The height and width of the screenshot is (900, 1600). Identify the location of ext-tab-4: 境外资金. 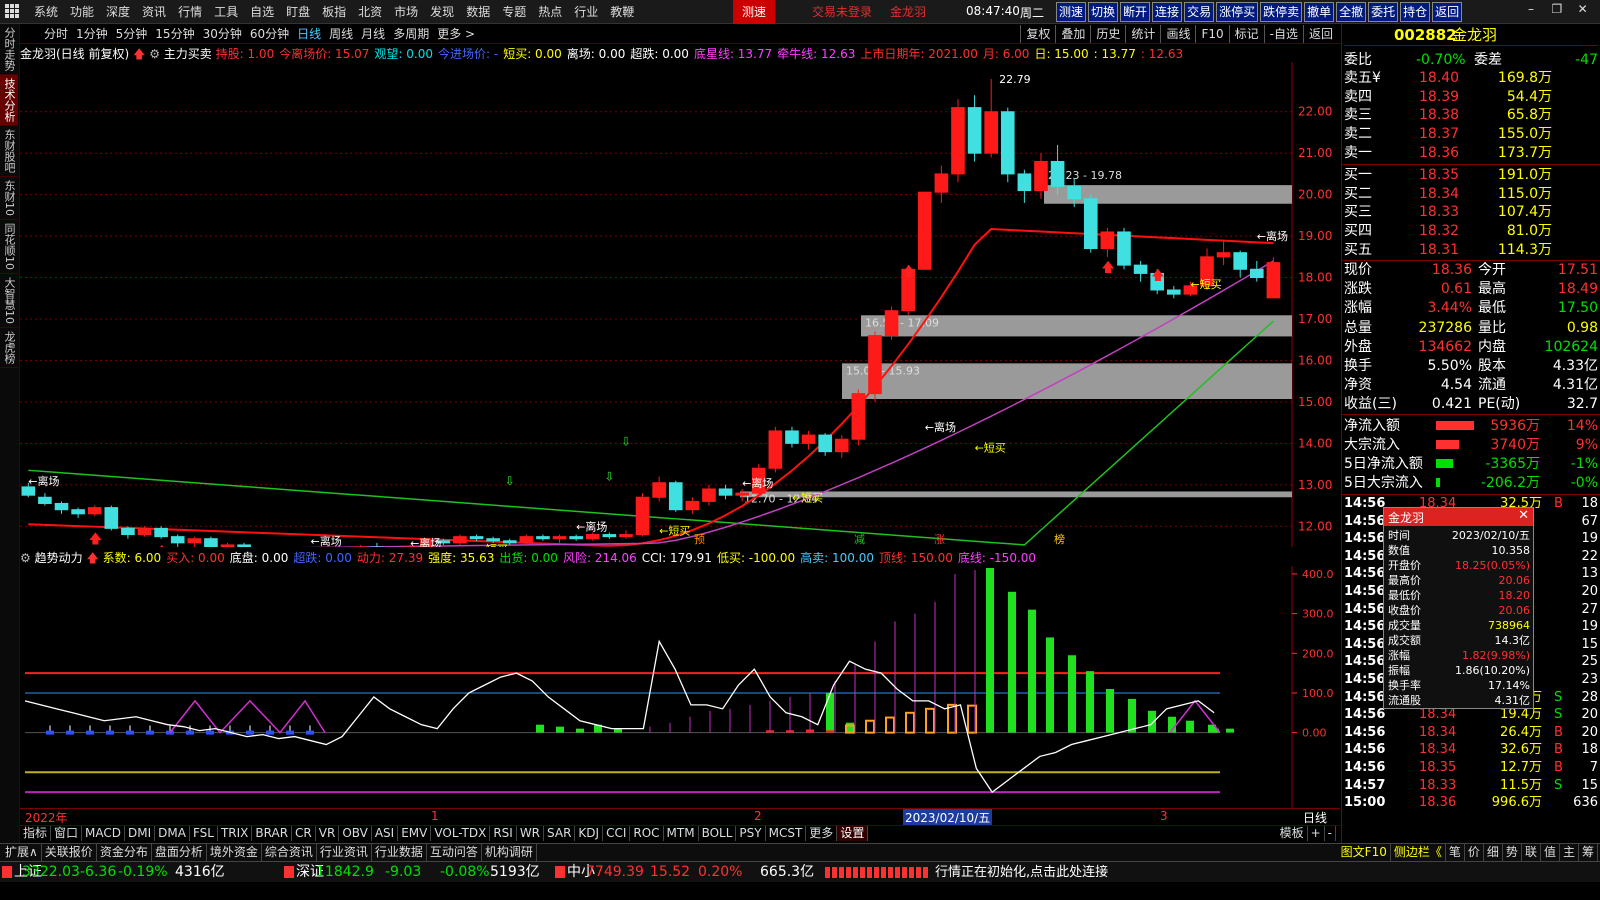
(234, 852).